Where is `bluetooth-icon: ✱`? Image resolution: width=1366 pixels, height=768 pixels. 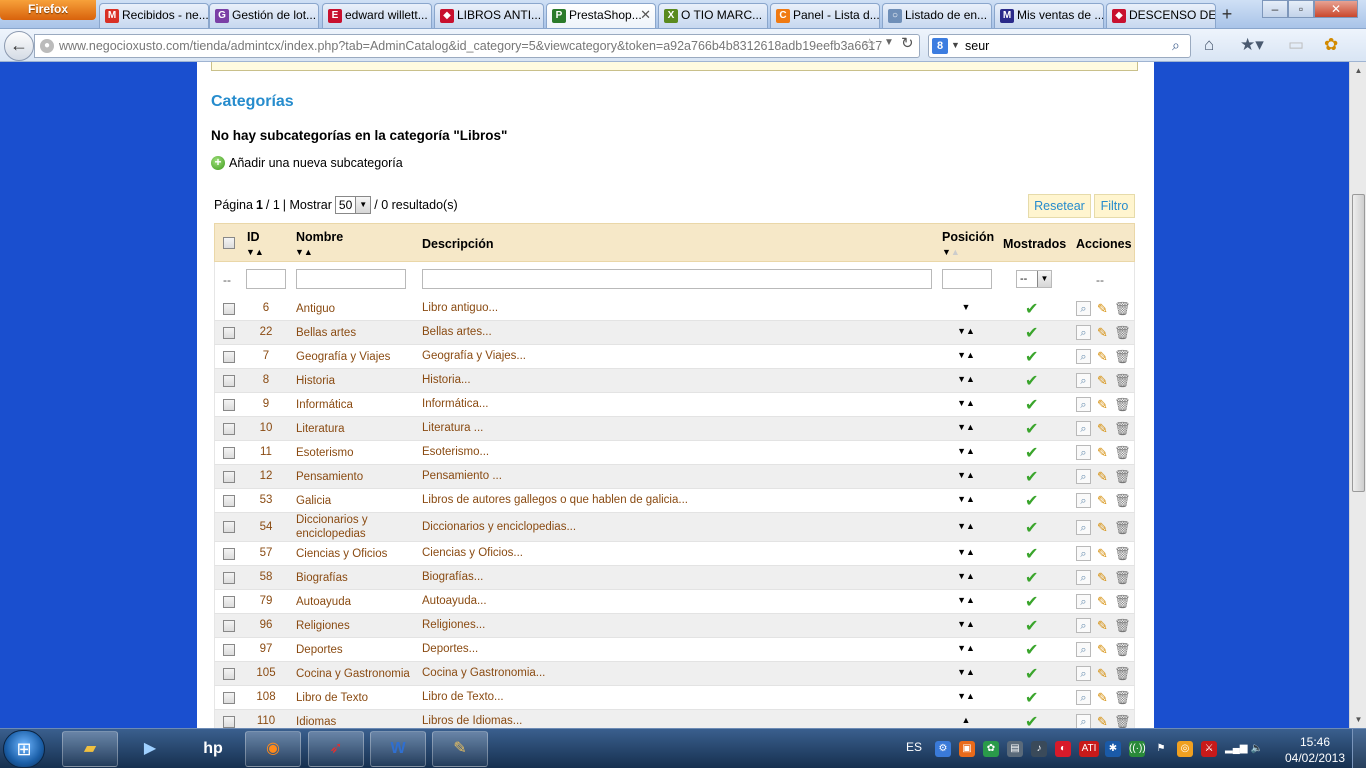
bluetooth-icon: ✱ is located at coordinates (1113, 749).